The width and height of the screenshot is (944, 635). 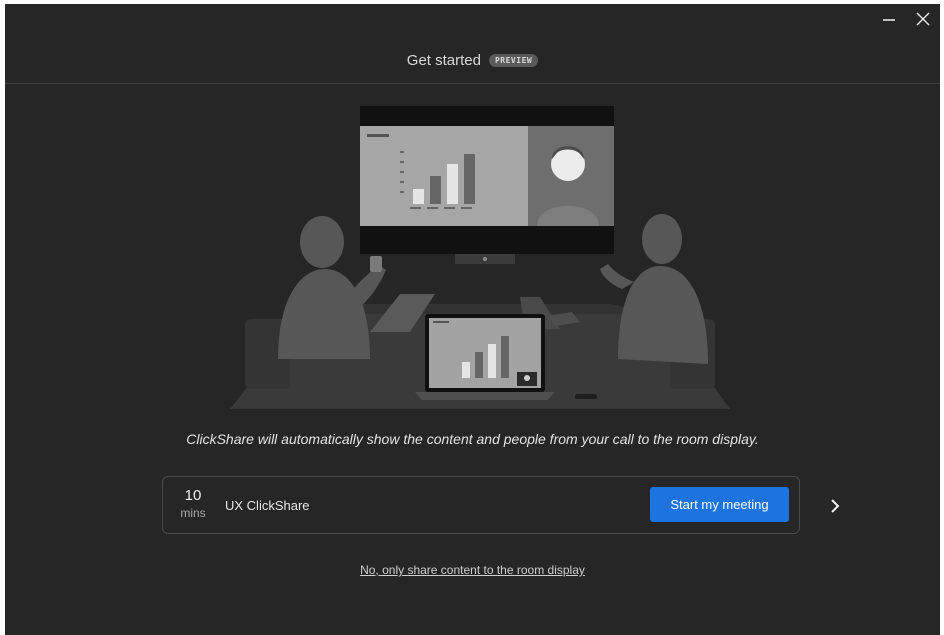 What do you see at coordinates (485, 357) in the screenshot?
I see `center-laptop-illustration` at bounding box center [485, 357].